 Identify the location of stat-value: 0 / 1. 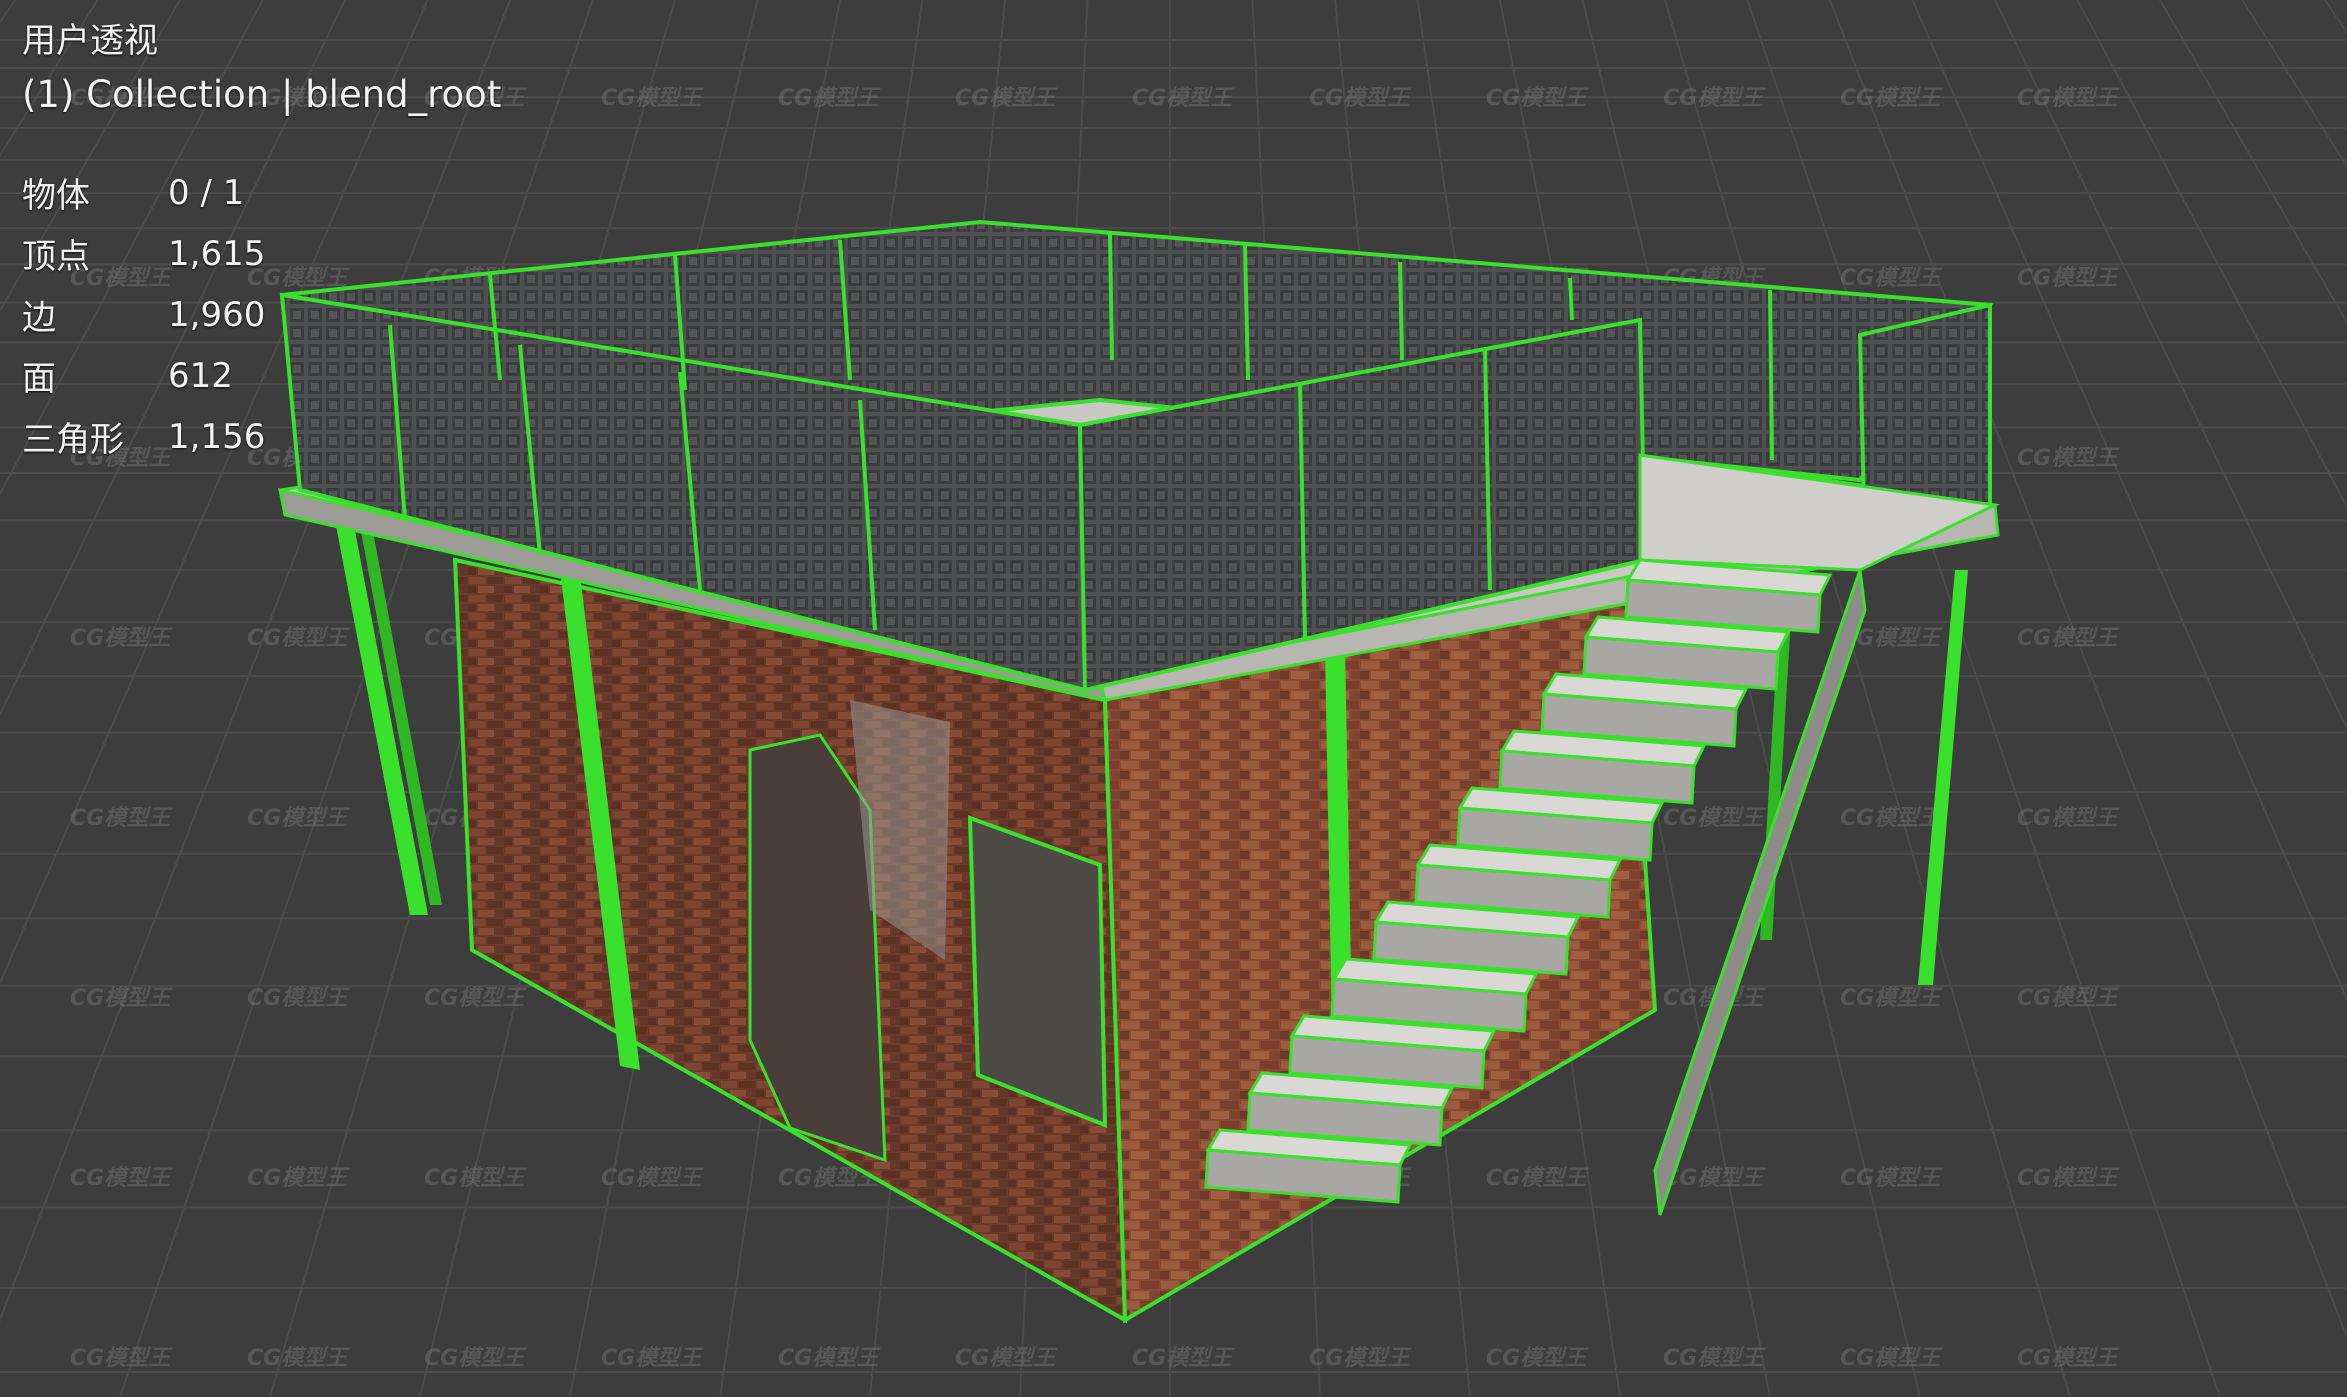
(206, 192).